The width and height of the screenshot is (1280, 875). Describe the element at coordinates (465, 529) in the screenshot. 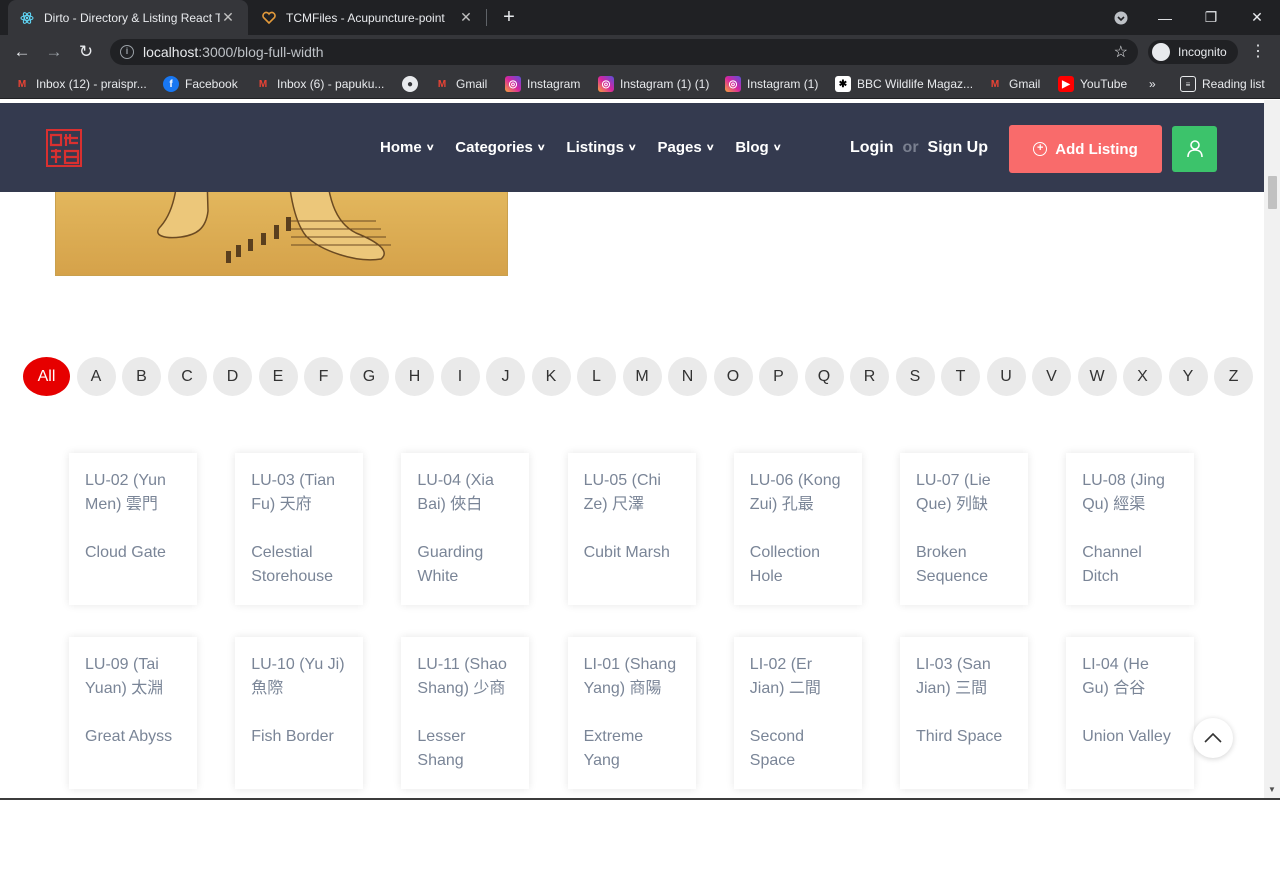

I see `acupoint-card: LU-04 (Xia Bai) 俠白 Guarding White` at that location.